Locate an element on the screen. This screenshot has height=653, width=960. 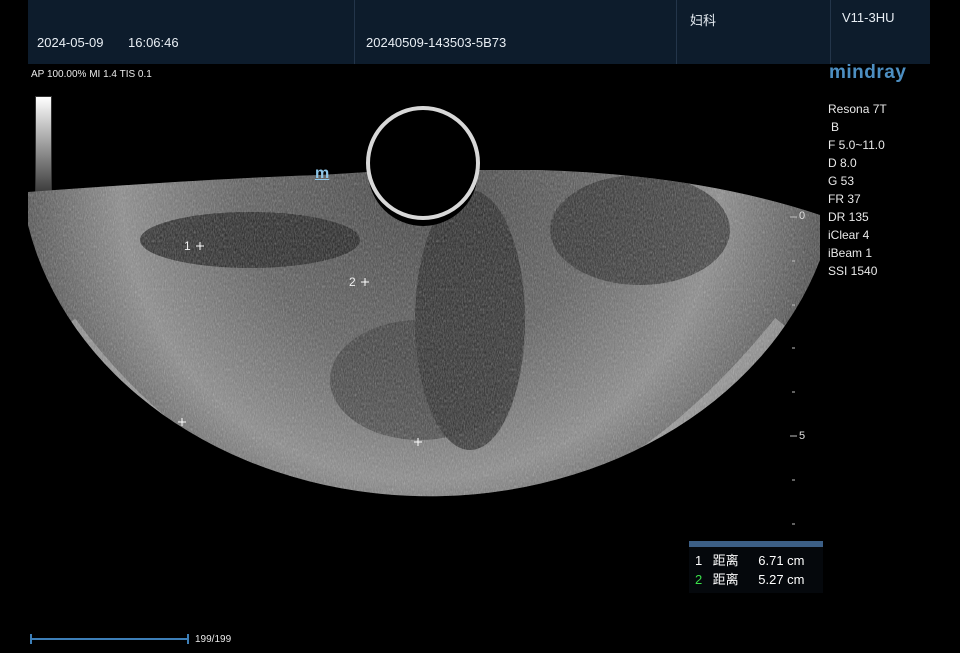
measurement-row-2: 2 距离 5.27 cm is located at coordinates (750, 578).